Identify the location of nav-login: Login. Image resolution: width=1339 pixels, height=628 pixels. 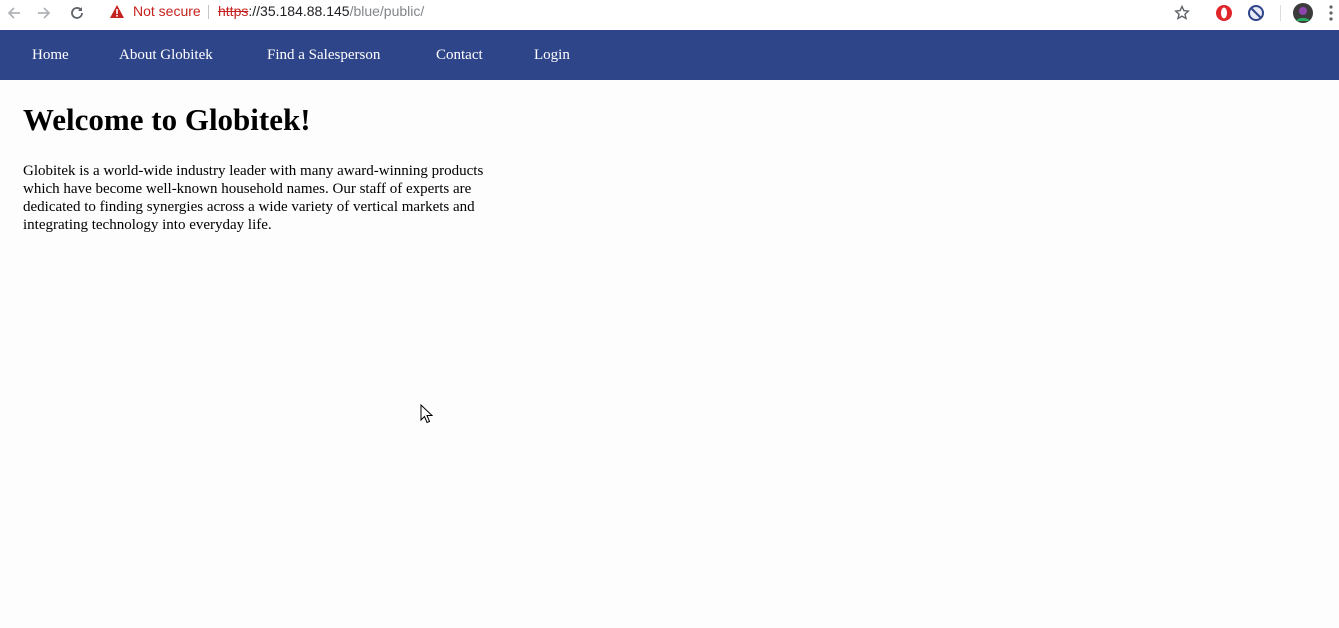
(552, 55).